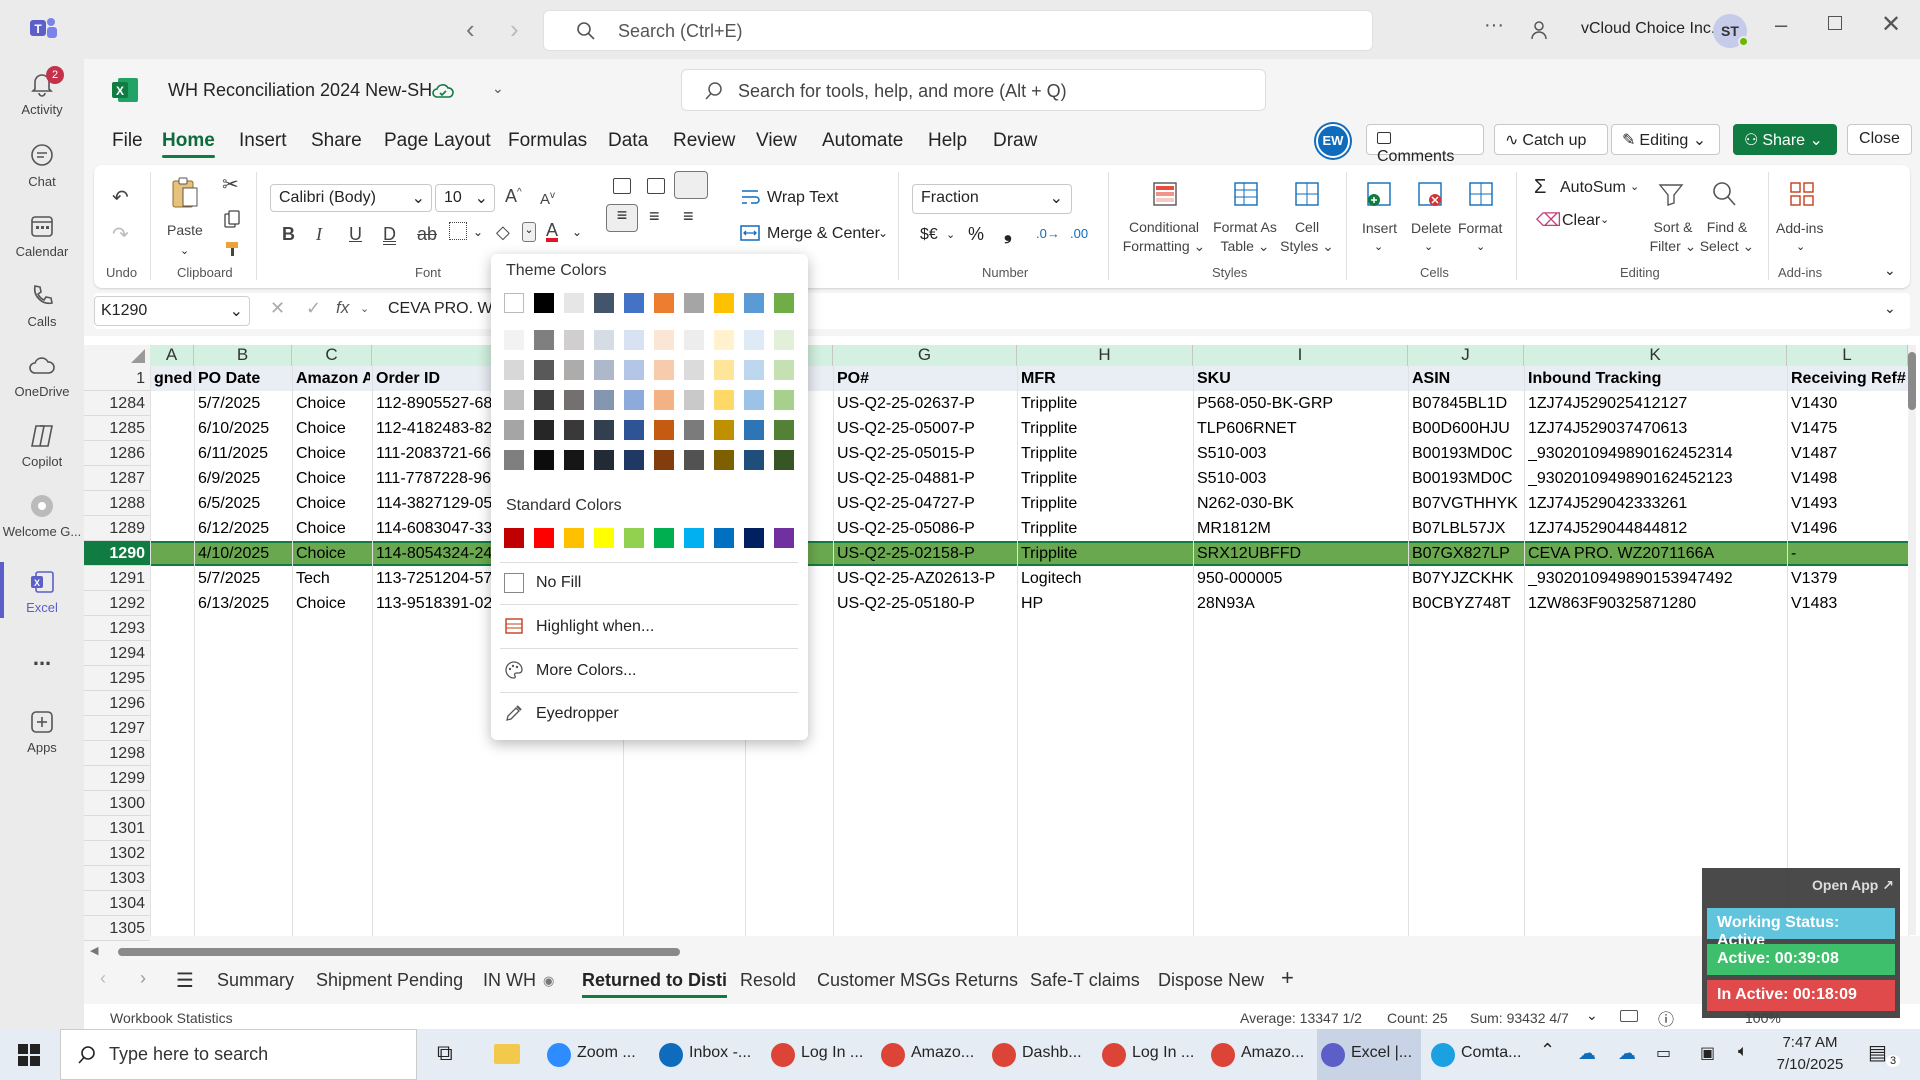 This screenshot has height=1080, width=1920. What do you see at coordinates (1743, 1052) in the screenshot?
I see `volume-icon: 🔈︎` at bounding box center [1743, 1052].